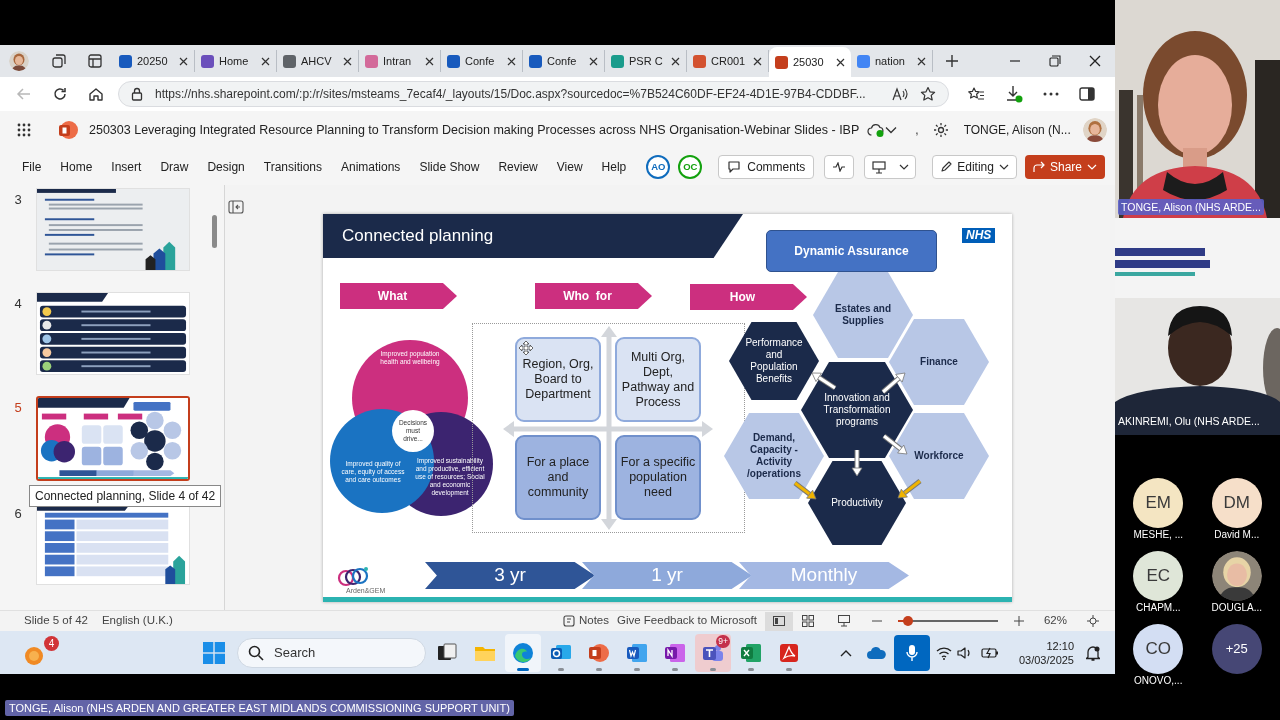  What do you see at coordinates (911, 652) in the screenshot?
I see `microphone-button` at bounding box center [911, 652].